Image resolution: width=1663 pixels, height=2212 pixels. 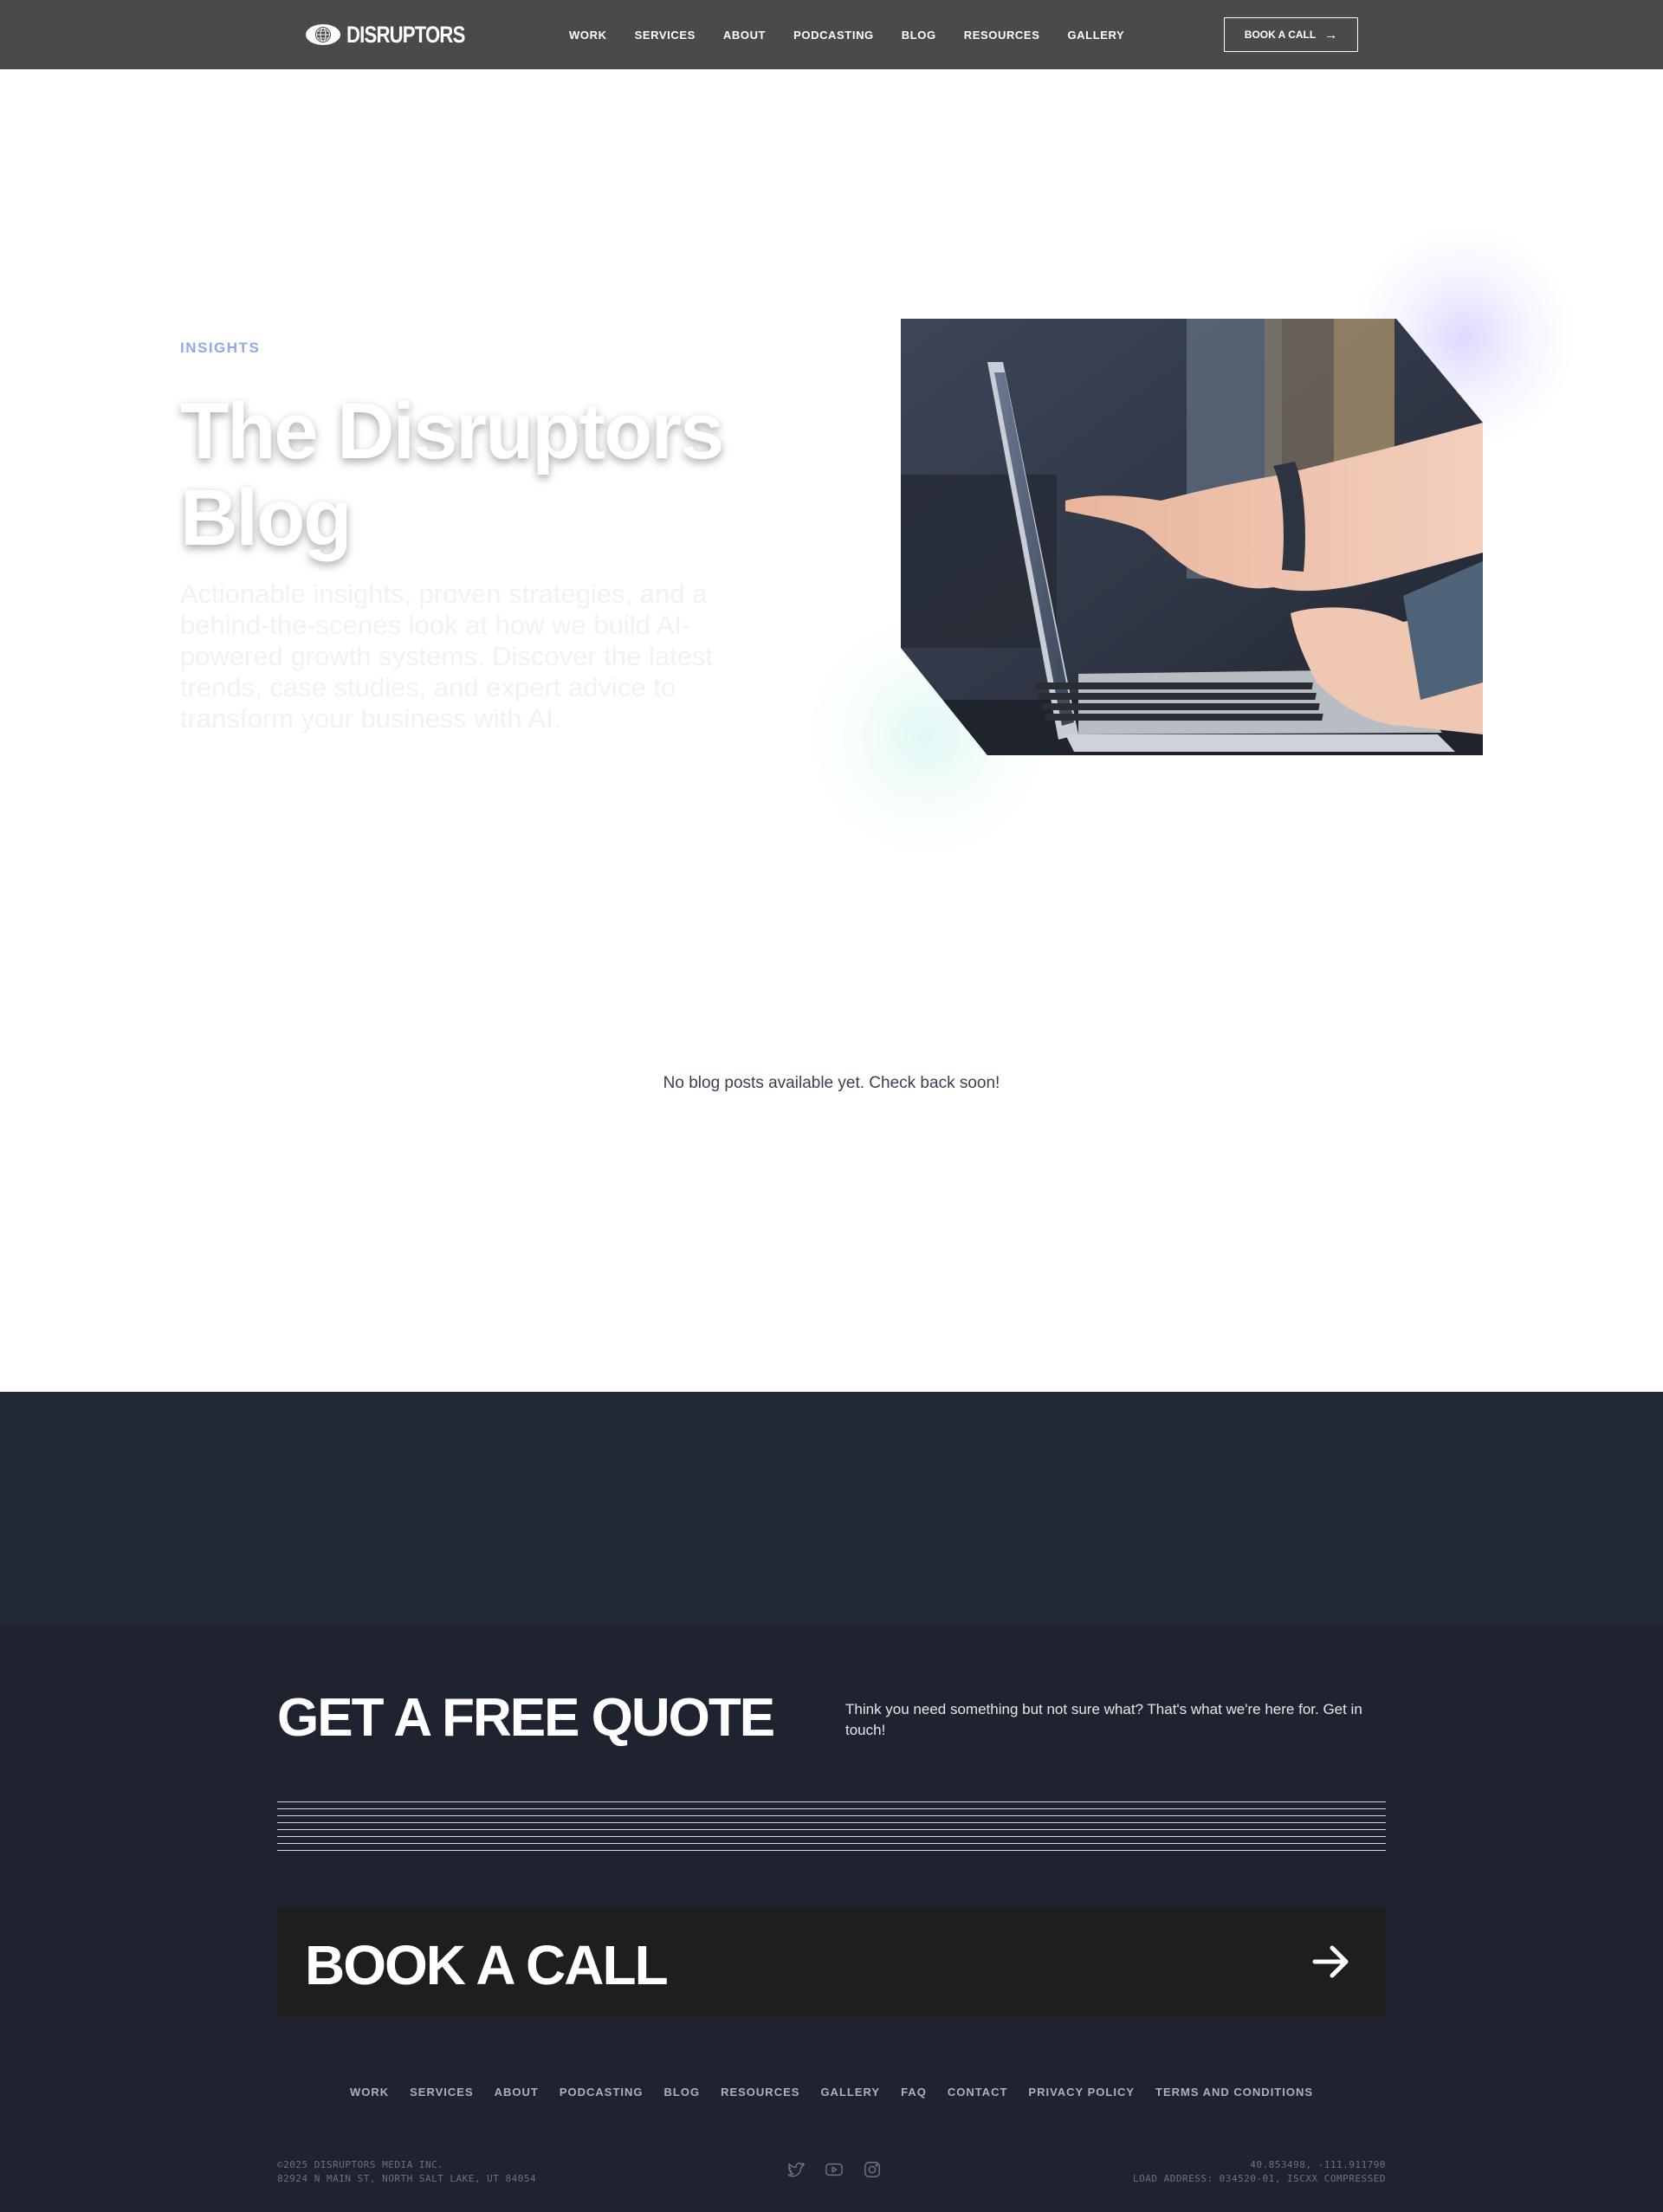 What do you see at coordinates (452, 474) in the screenshot?
I see `page-title: The Disruptors Blog` at bounding box center [452, 474].